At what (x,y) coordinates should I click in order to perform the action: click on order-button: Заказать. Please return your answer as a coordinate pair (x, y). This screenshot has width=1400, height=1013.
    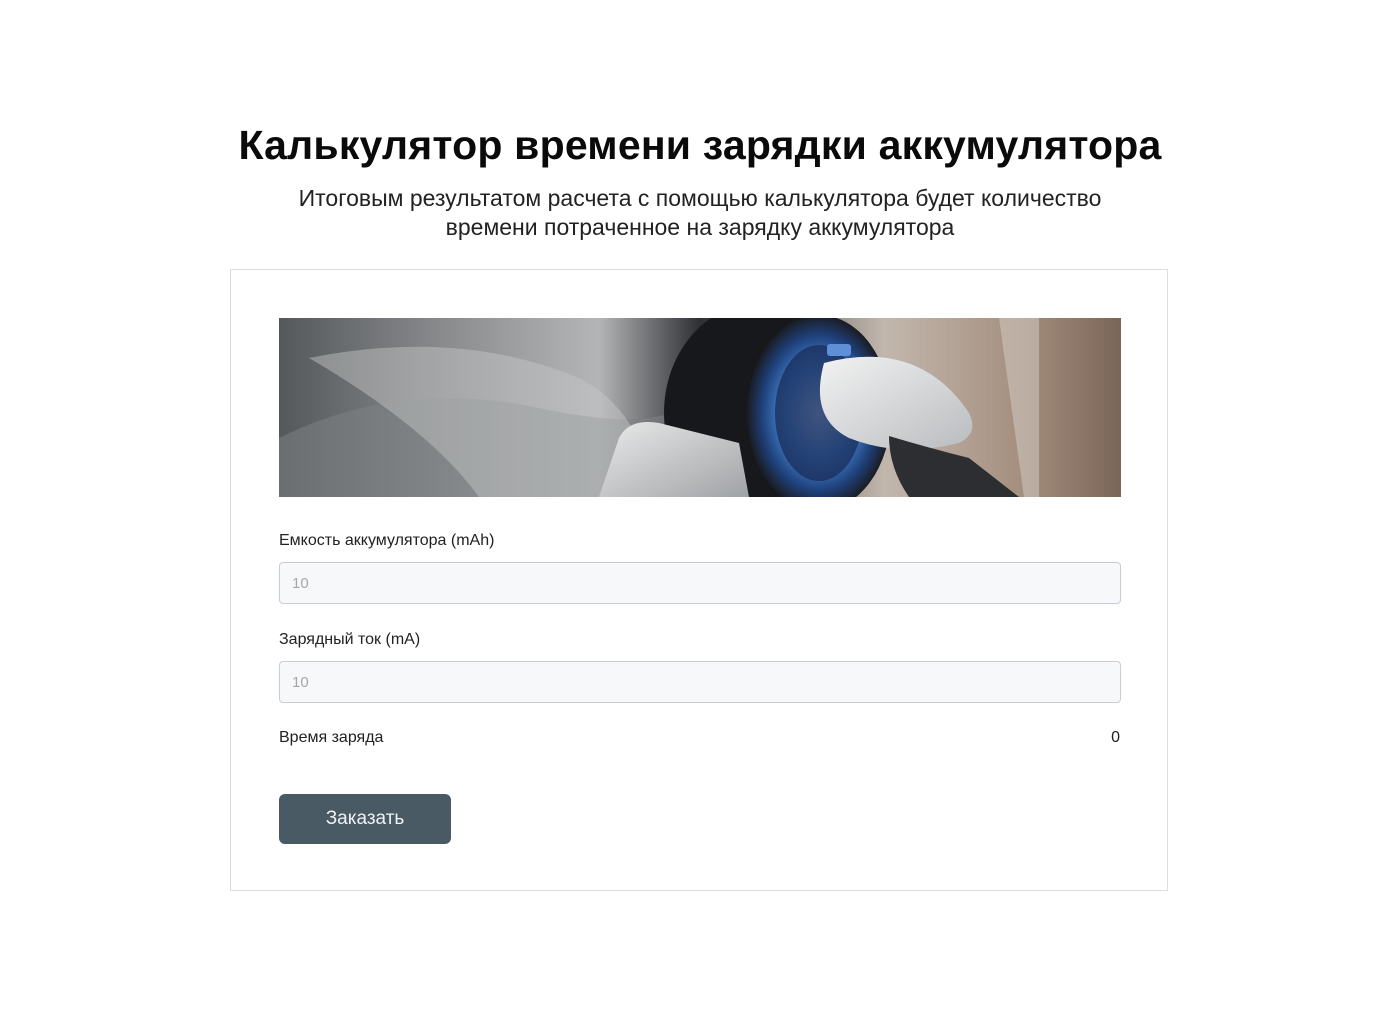
    Looking at the image, I should click on (365, 819).